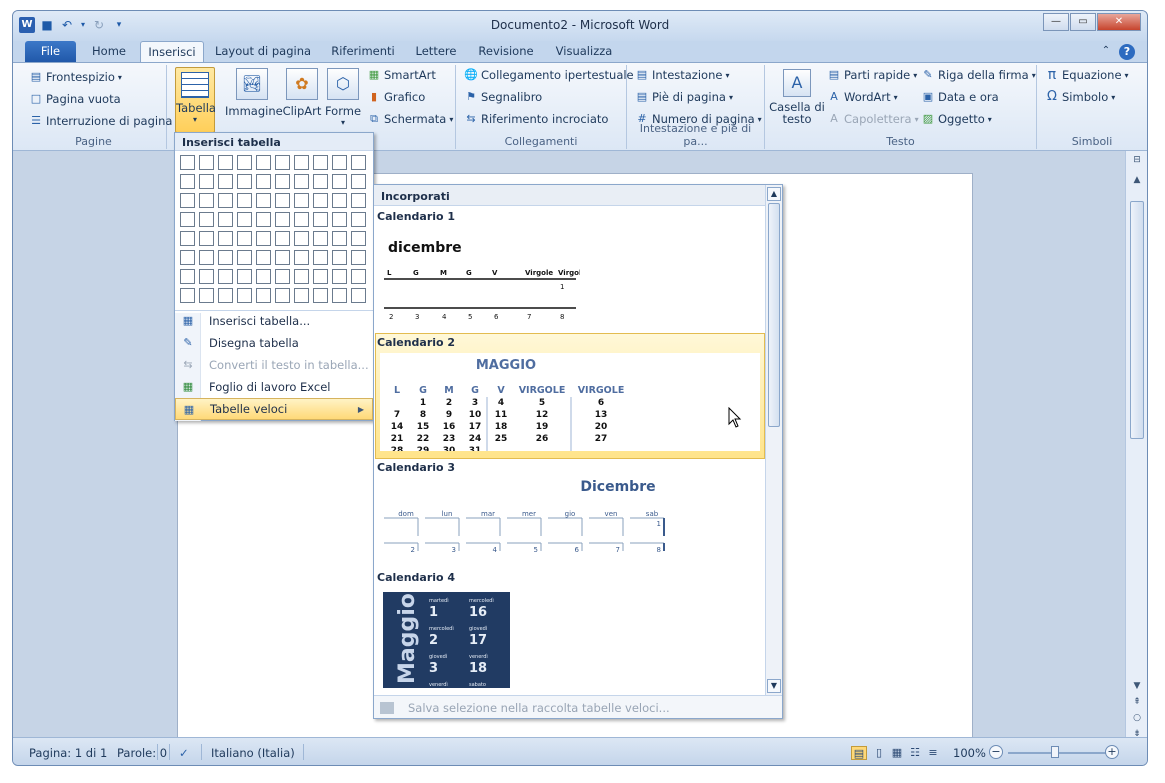 Image resolution: width=1165 pixels, height=783 pixels. Describe the element at coordinates (549, 75) in the screenshot. I see `collegamento-ipertestuale-button: 🌐 Collegamento ipertestuale` at that location.